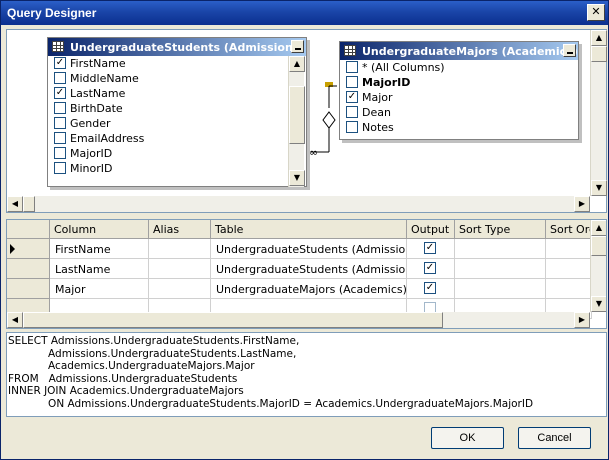  I want to click on cell-column: FirstName, so click(99, 249).